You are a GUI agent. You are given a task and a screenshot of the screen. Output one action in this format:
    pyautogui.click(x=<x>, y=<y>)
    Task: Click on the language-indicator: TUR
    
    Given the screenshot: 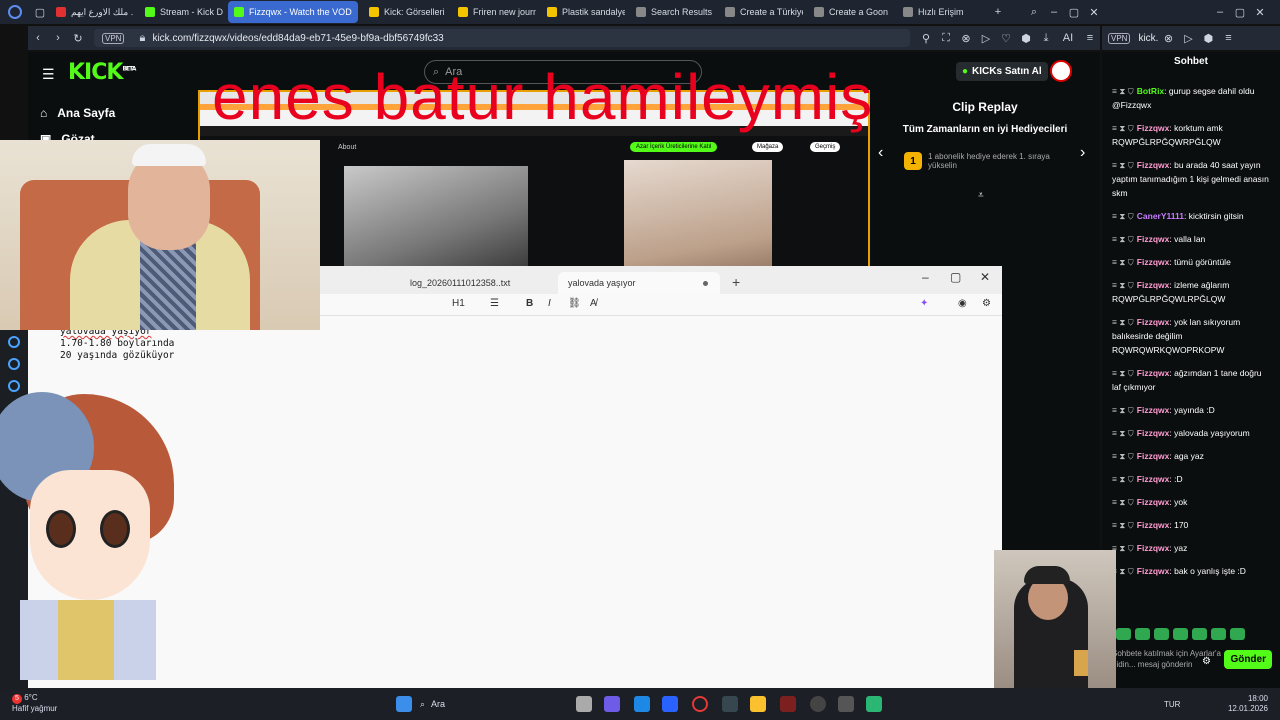 What is the action you would take?
    pyautogui.click(x=1172, y=704)
    